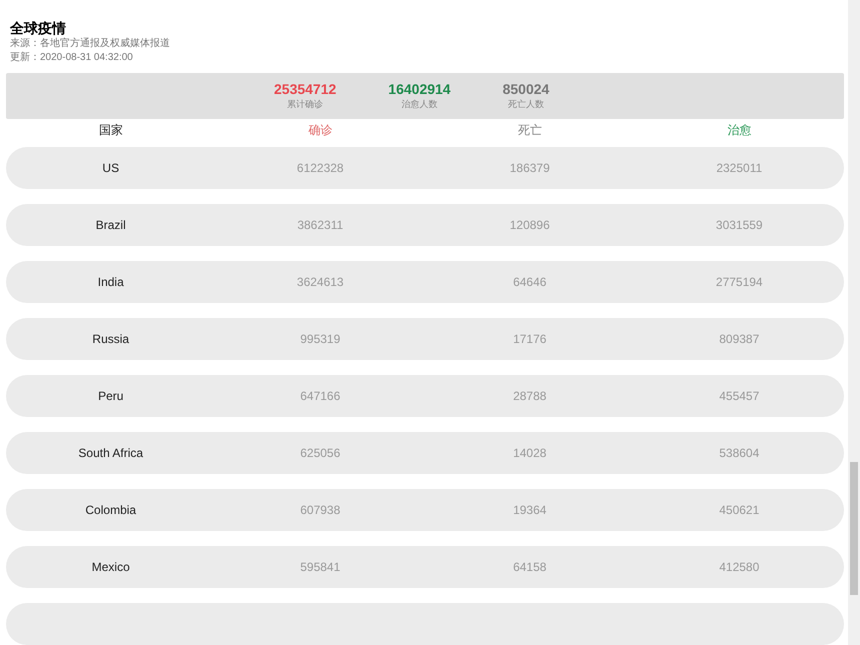 This screenshot has width=860, height=645. I want to click on table-cell-text: 64646, so click(529, 282).